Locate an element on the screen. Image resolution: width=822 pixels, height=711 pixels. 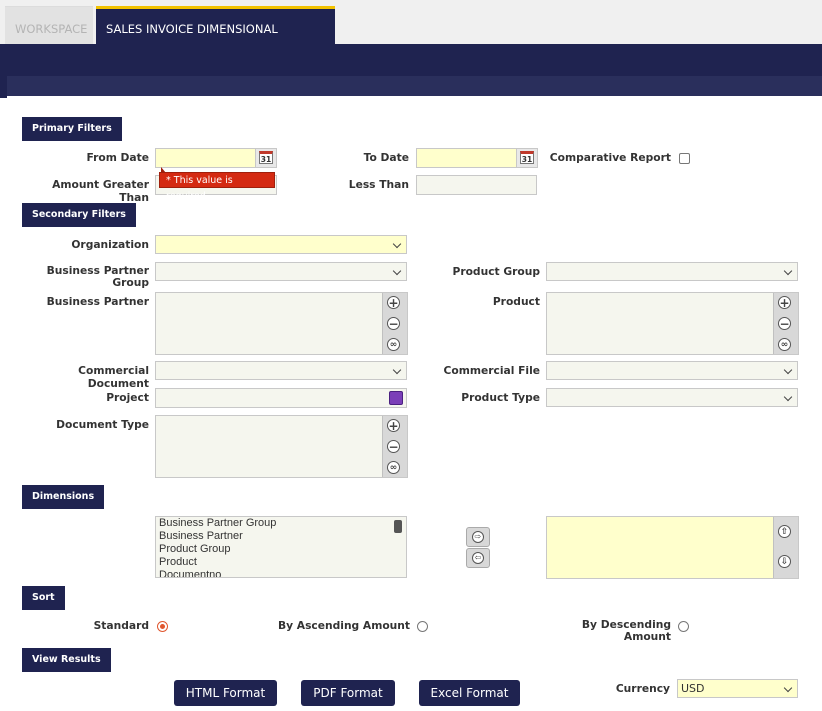
order-buttons: ⇧ ⇩ is located at coordinates (785, 547).